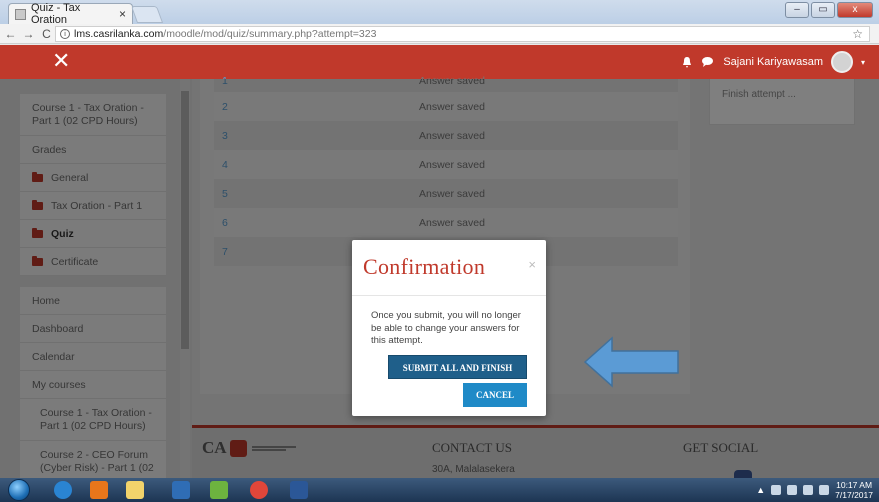 The height and width of the screenshot is (502, 879). Describe the element at coordinates (65, 34) in the screenshot. I see `site-info-icon: i` at that location.